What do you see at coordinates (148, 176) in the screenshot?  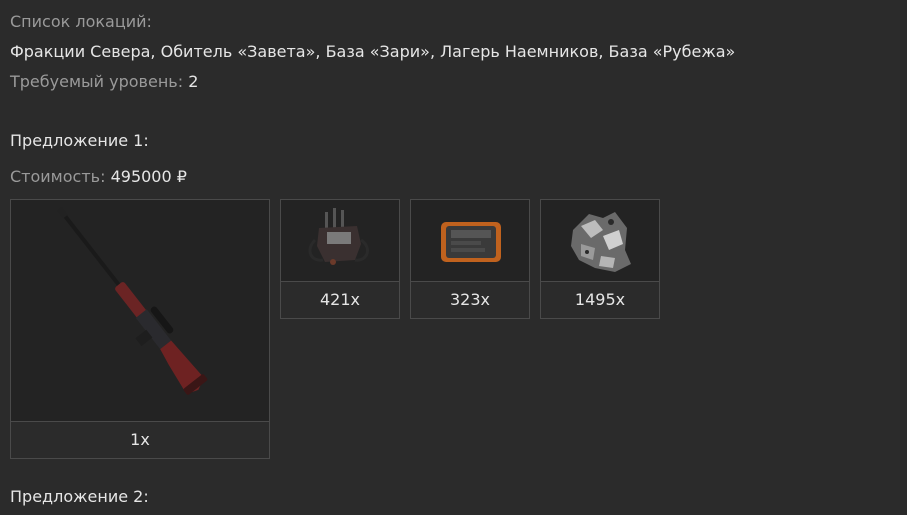 I see `cost-value: 495000 ₽` at bounding box center [148, 176].